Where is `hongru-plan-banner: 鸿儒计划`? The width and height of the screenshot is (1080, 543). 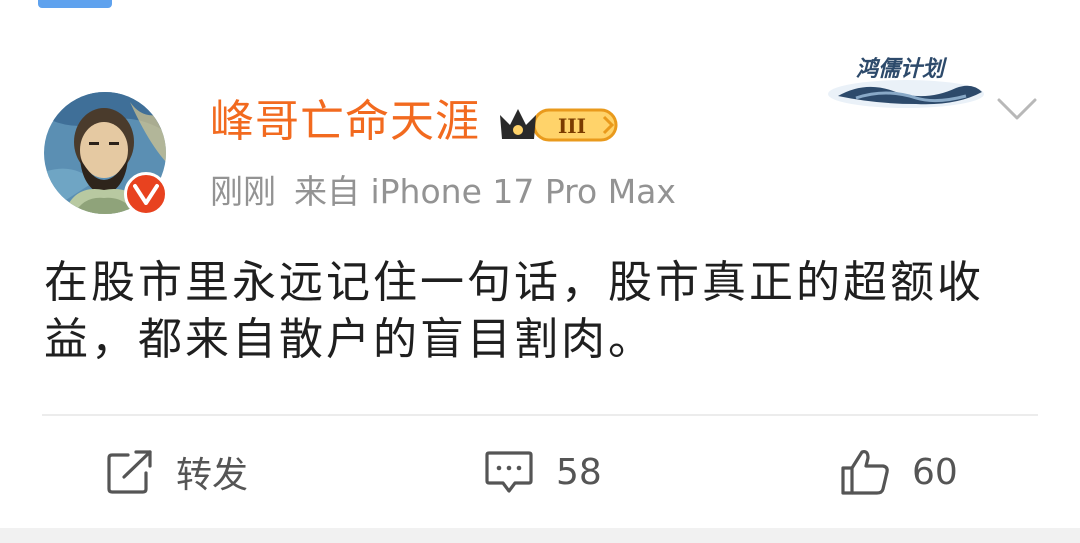 hongru-plan-banner: 鸿儒计划 is located at coordinates (901, 78).